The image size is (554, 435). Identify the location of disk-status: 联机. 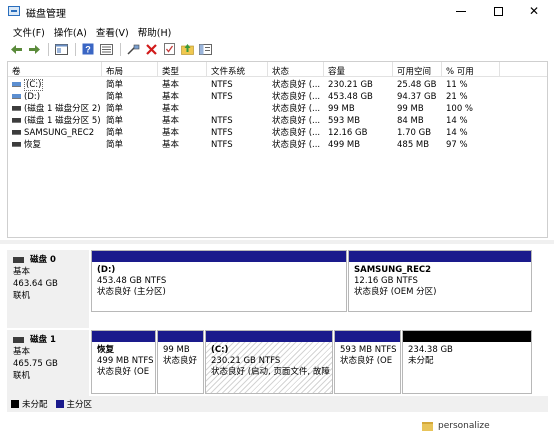
(22, 296).